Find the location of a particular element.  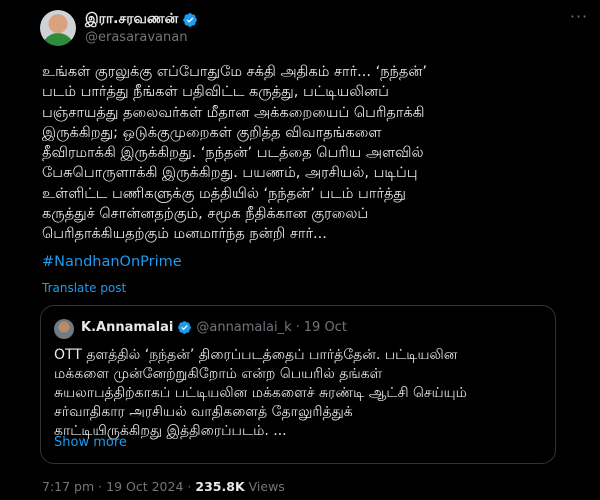

translate-post-link: Translate post is located at coordinates (84, 288).